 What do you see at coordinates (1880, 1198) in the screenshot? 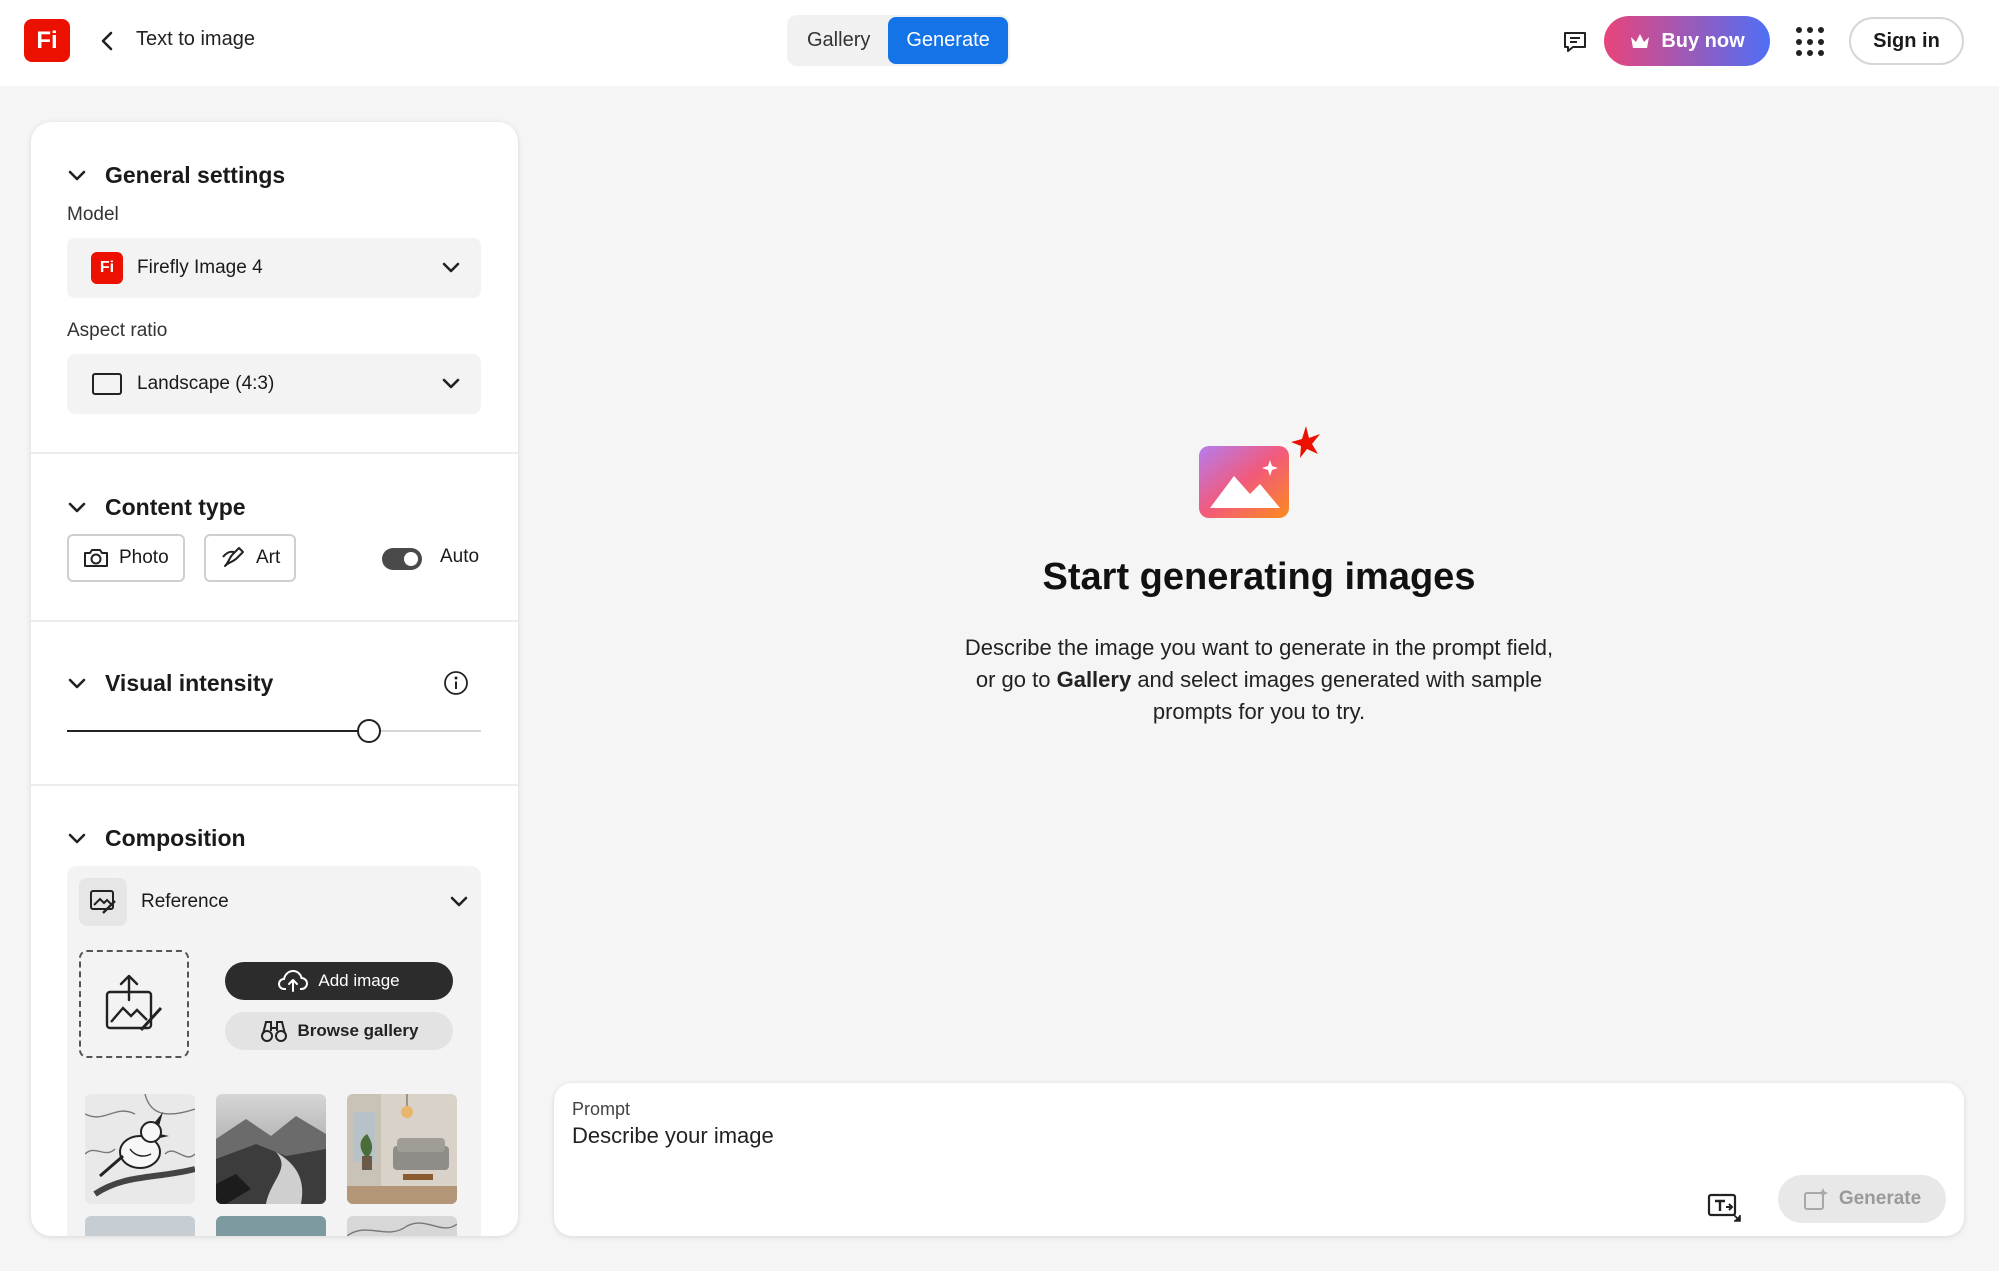
I see `generate-button-label: Generate` at bounding box center [1880, 1198].